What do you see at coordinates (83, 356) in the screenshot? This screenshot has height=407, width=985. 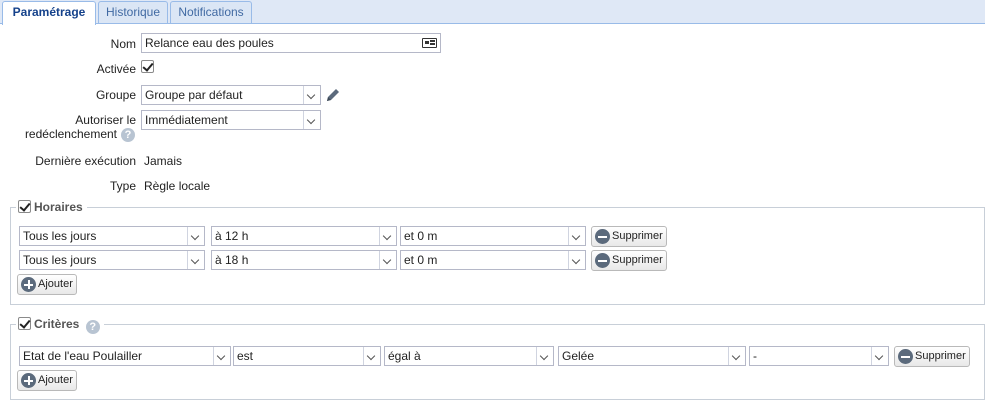 I see `critere-sujet-value: Etat de l'eau Poulailler` at bounding box center [83, 356].